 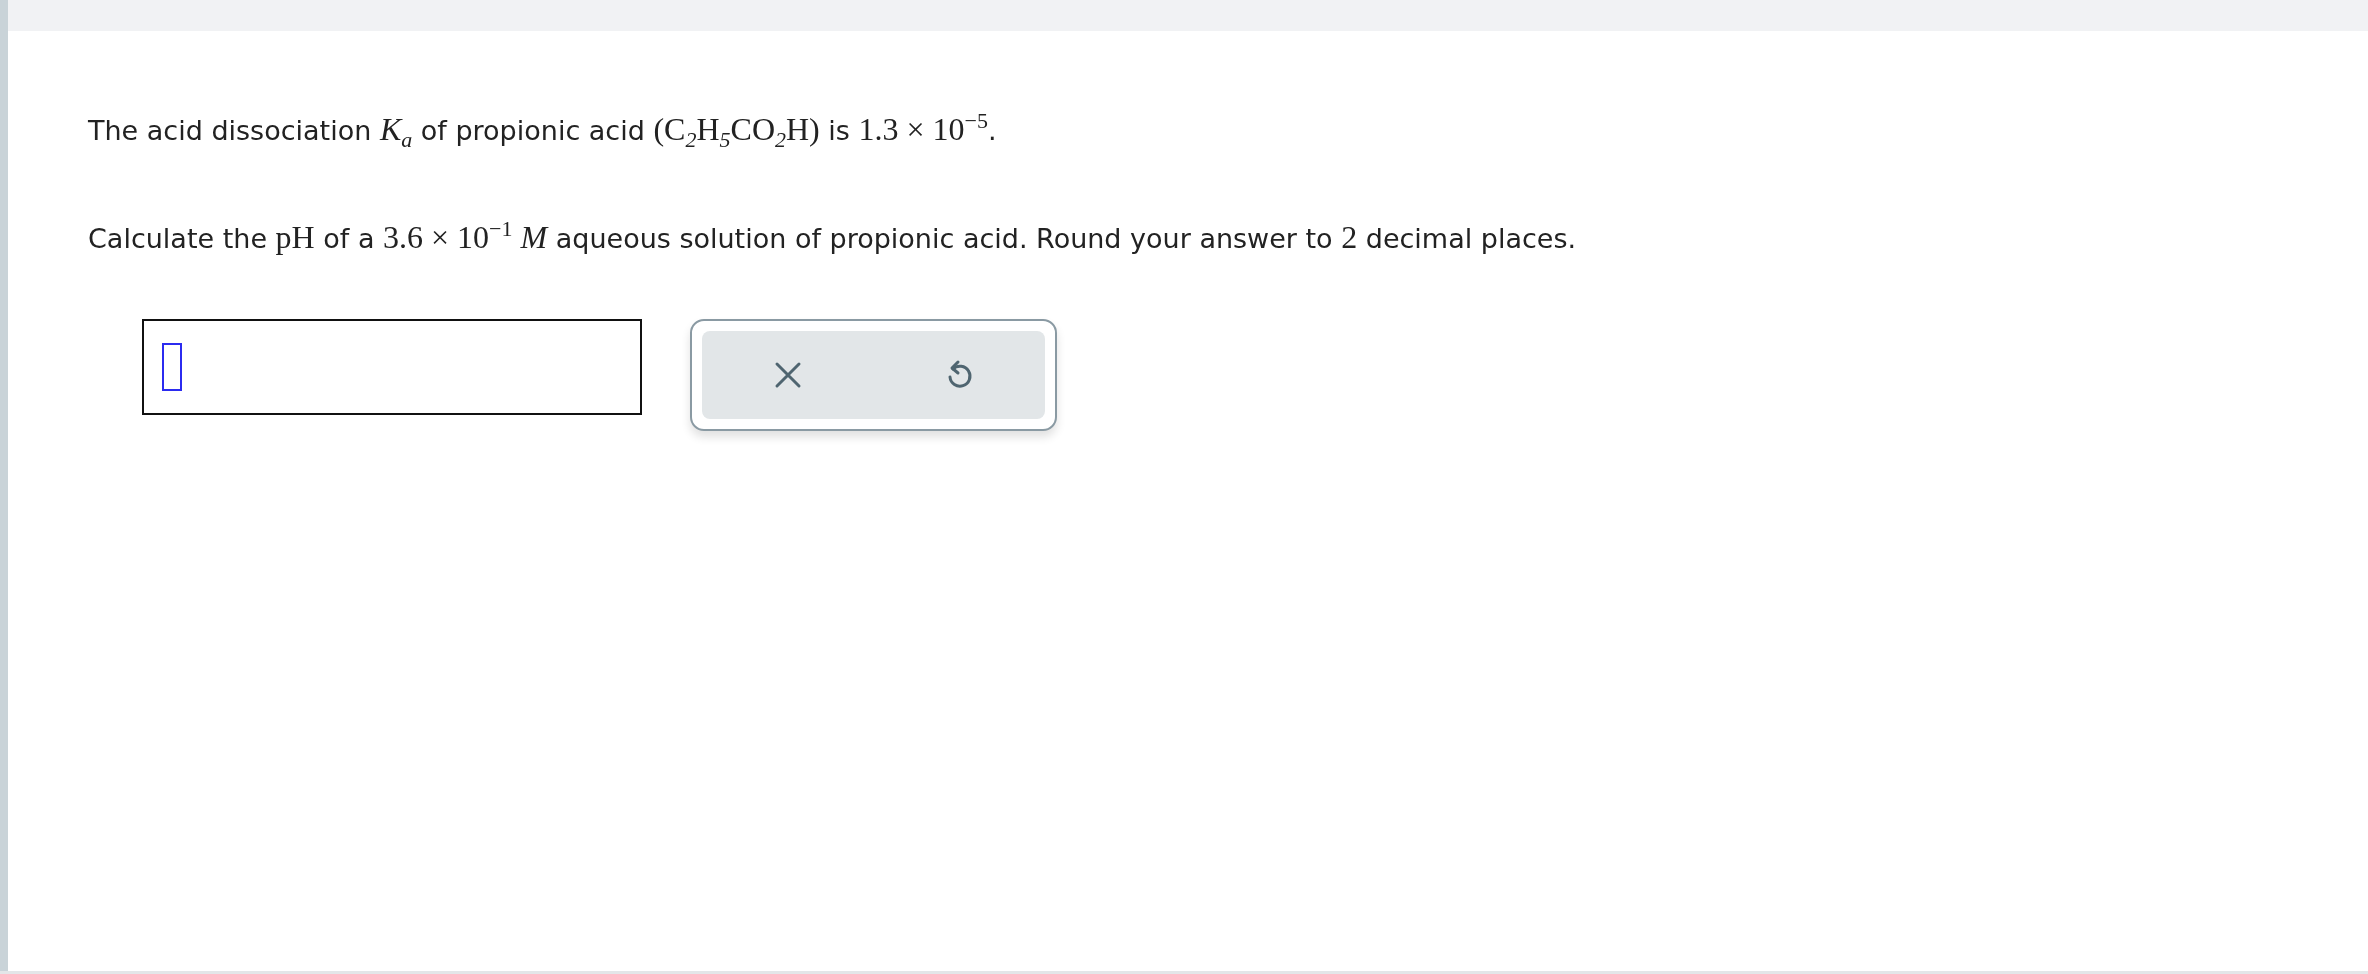 I want to click on question-text: The acid dissociation K$_{a}$ of propionic acid (C$_{2}$H$_{5}$CO$_{2}$H) is 1.3 × 10$^{−5}$., so click(x=543, y=131).